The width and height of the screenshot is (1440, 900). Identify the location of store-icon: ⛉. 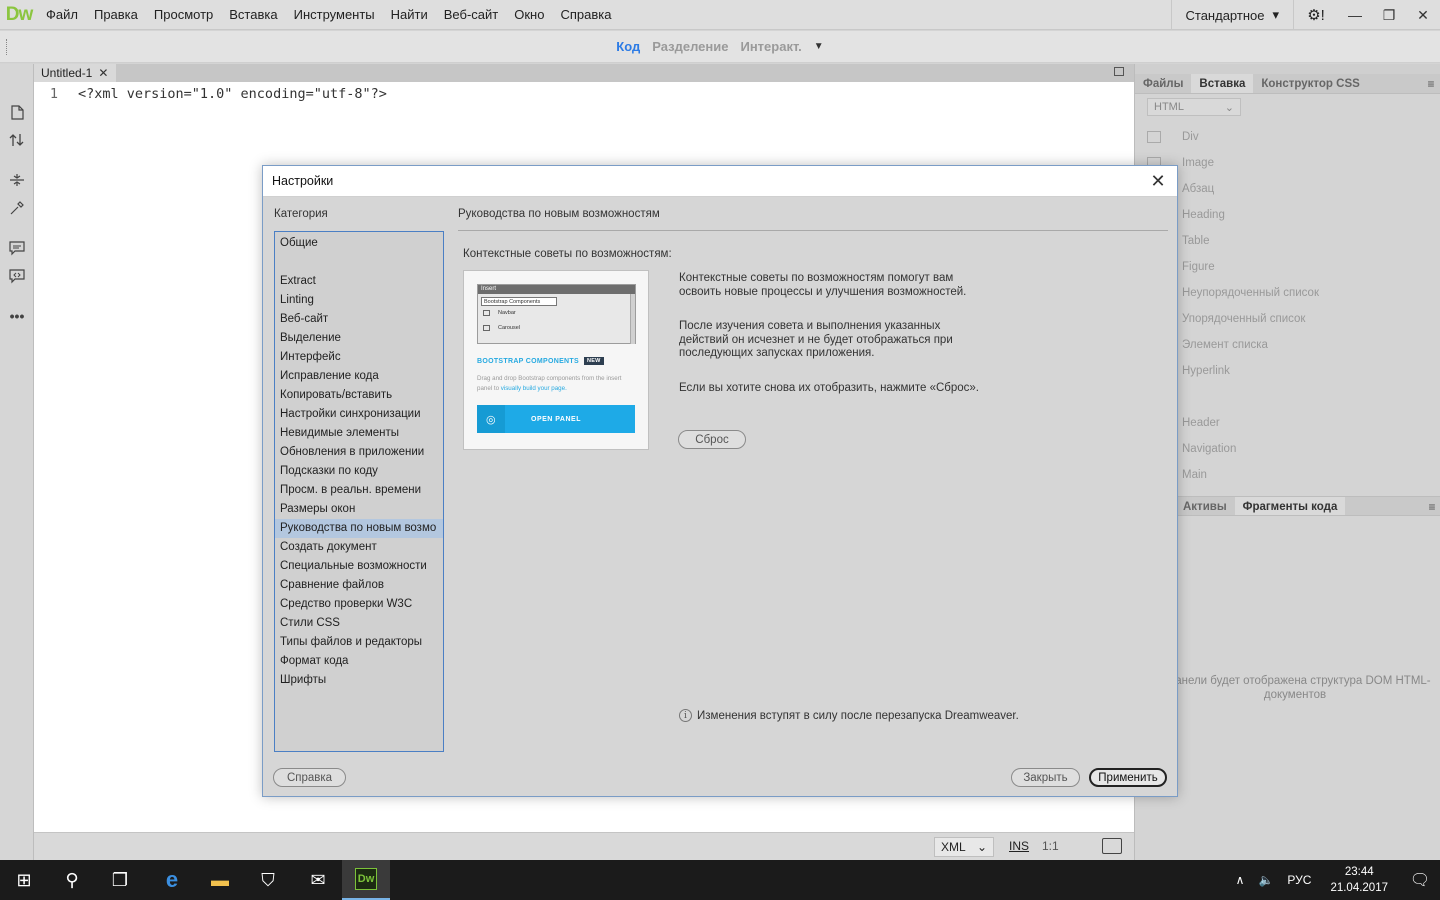
(268, 880).